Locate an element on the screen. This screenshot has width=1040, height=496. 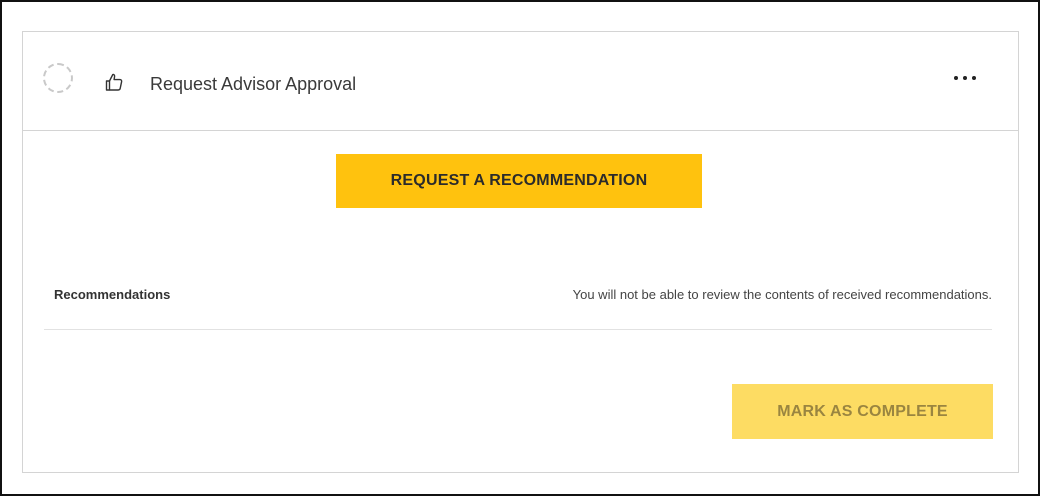
thumbs-up-icon is located at coordinates (114, 82).